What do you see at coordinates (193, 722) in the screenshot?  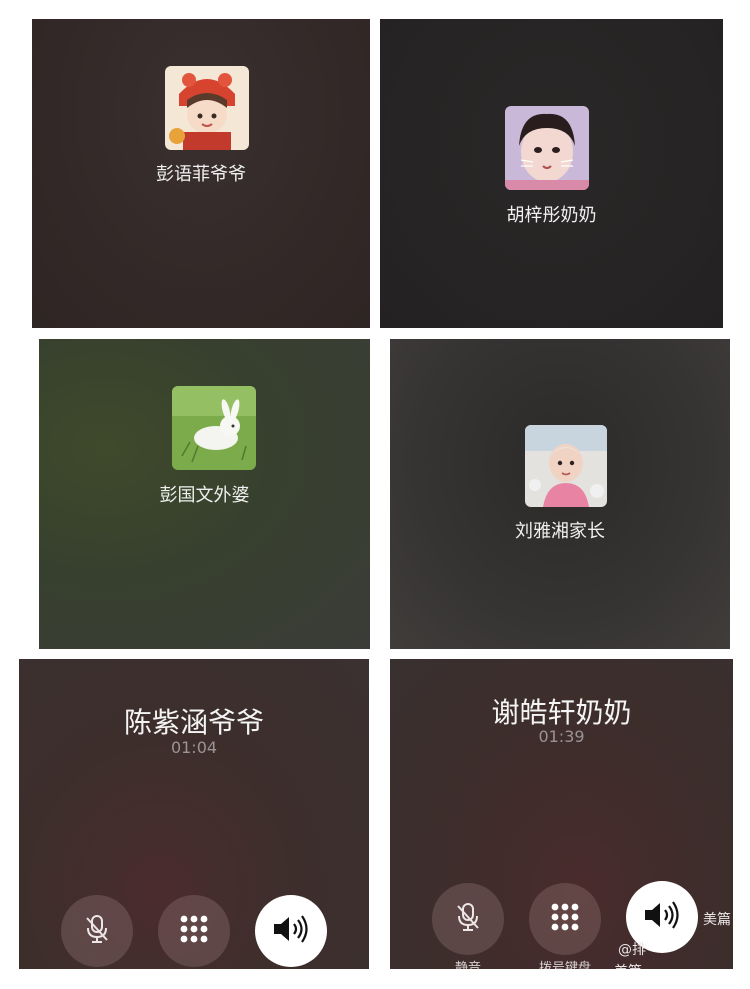 I see `contact-name: 陈紫涵爷爷` at bounding box center [193, 722].